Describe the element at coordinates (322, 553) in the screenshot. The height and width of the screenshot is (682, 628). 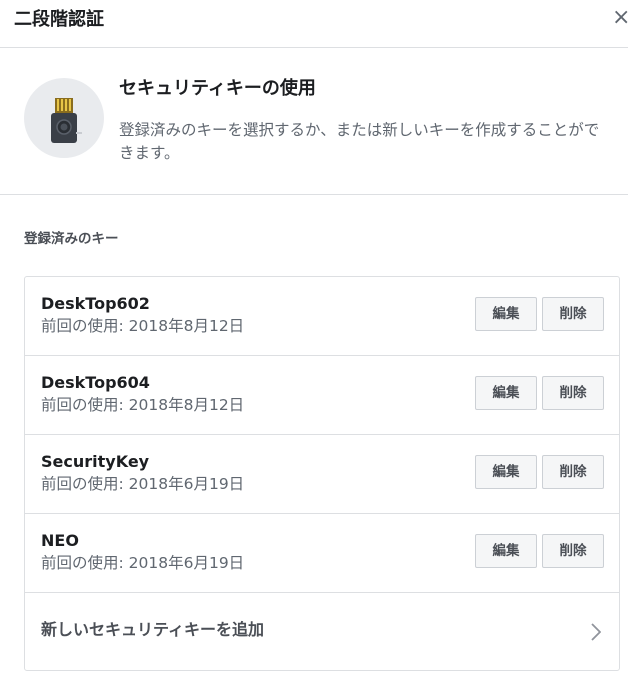
I see `key-row: NEO 前回の使用: 2018年6月19日 編集 削除` at that location.